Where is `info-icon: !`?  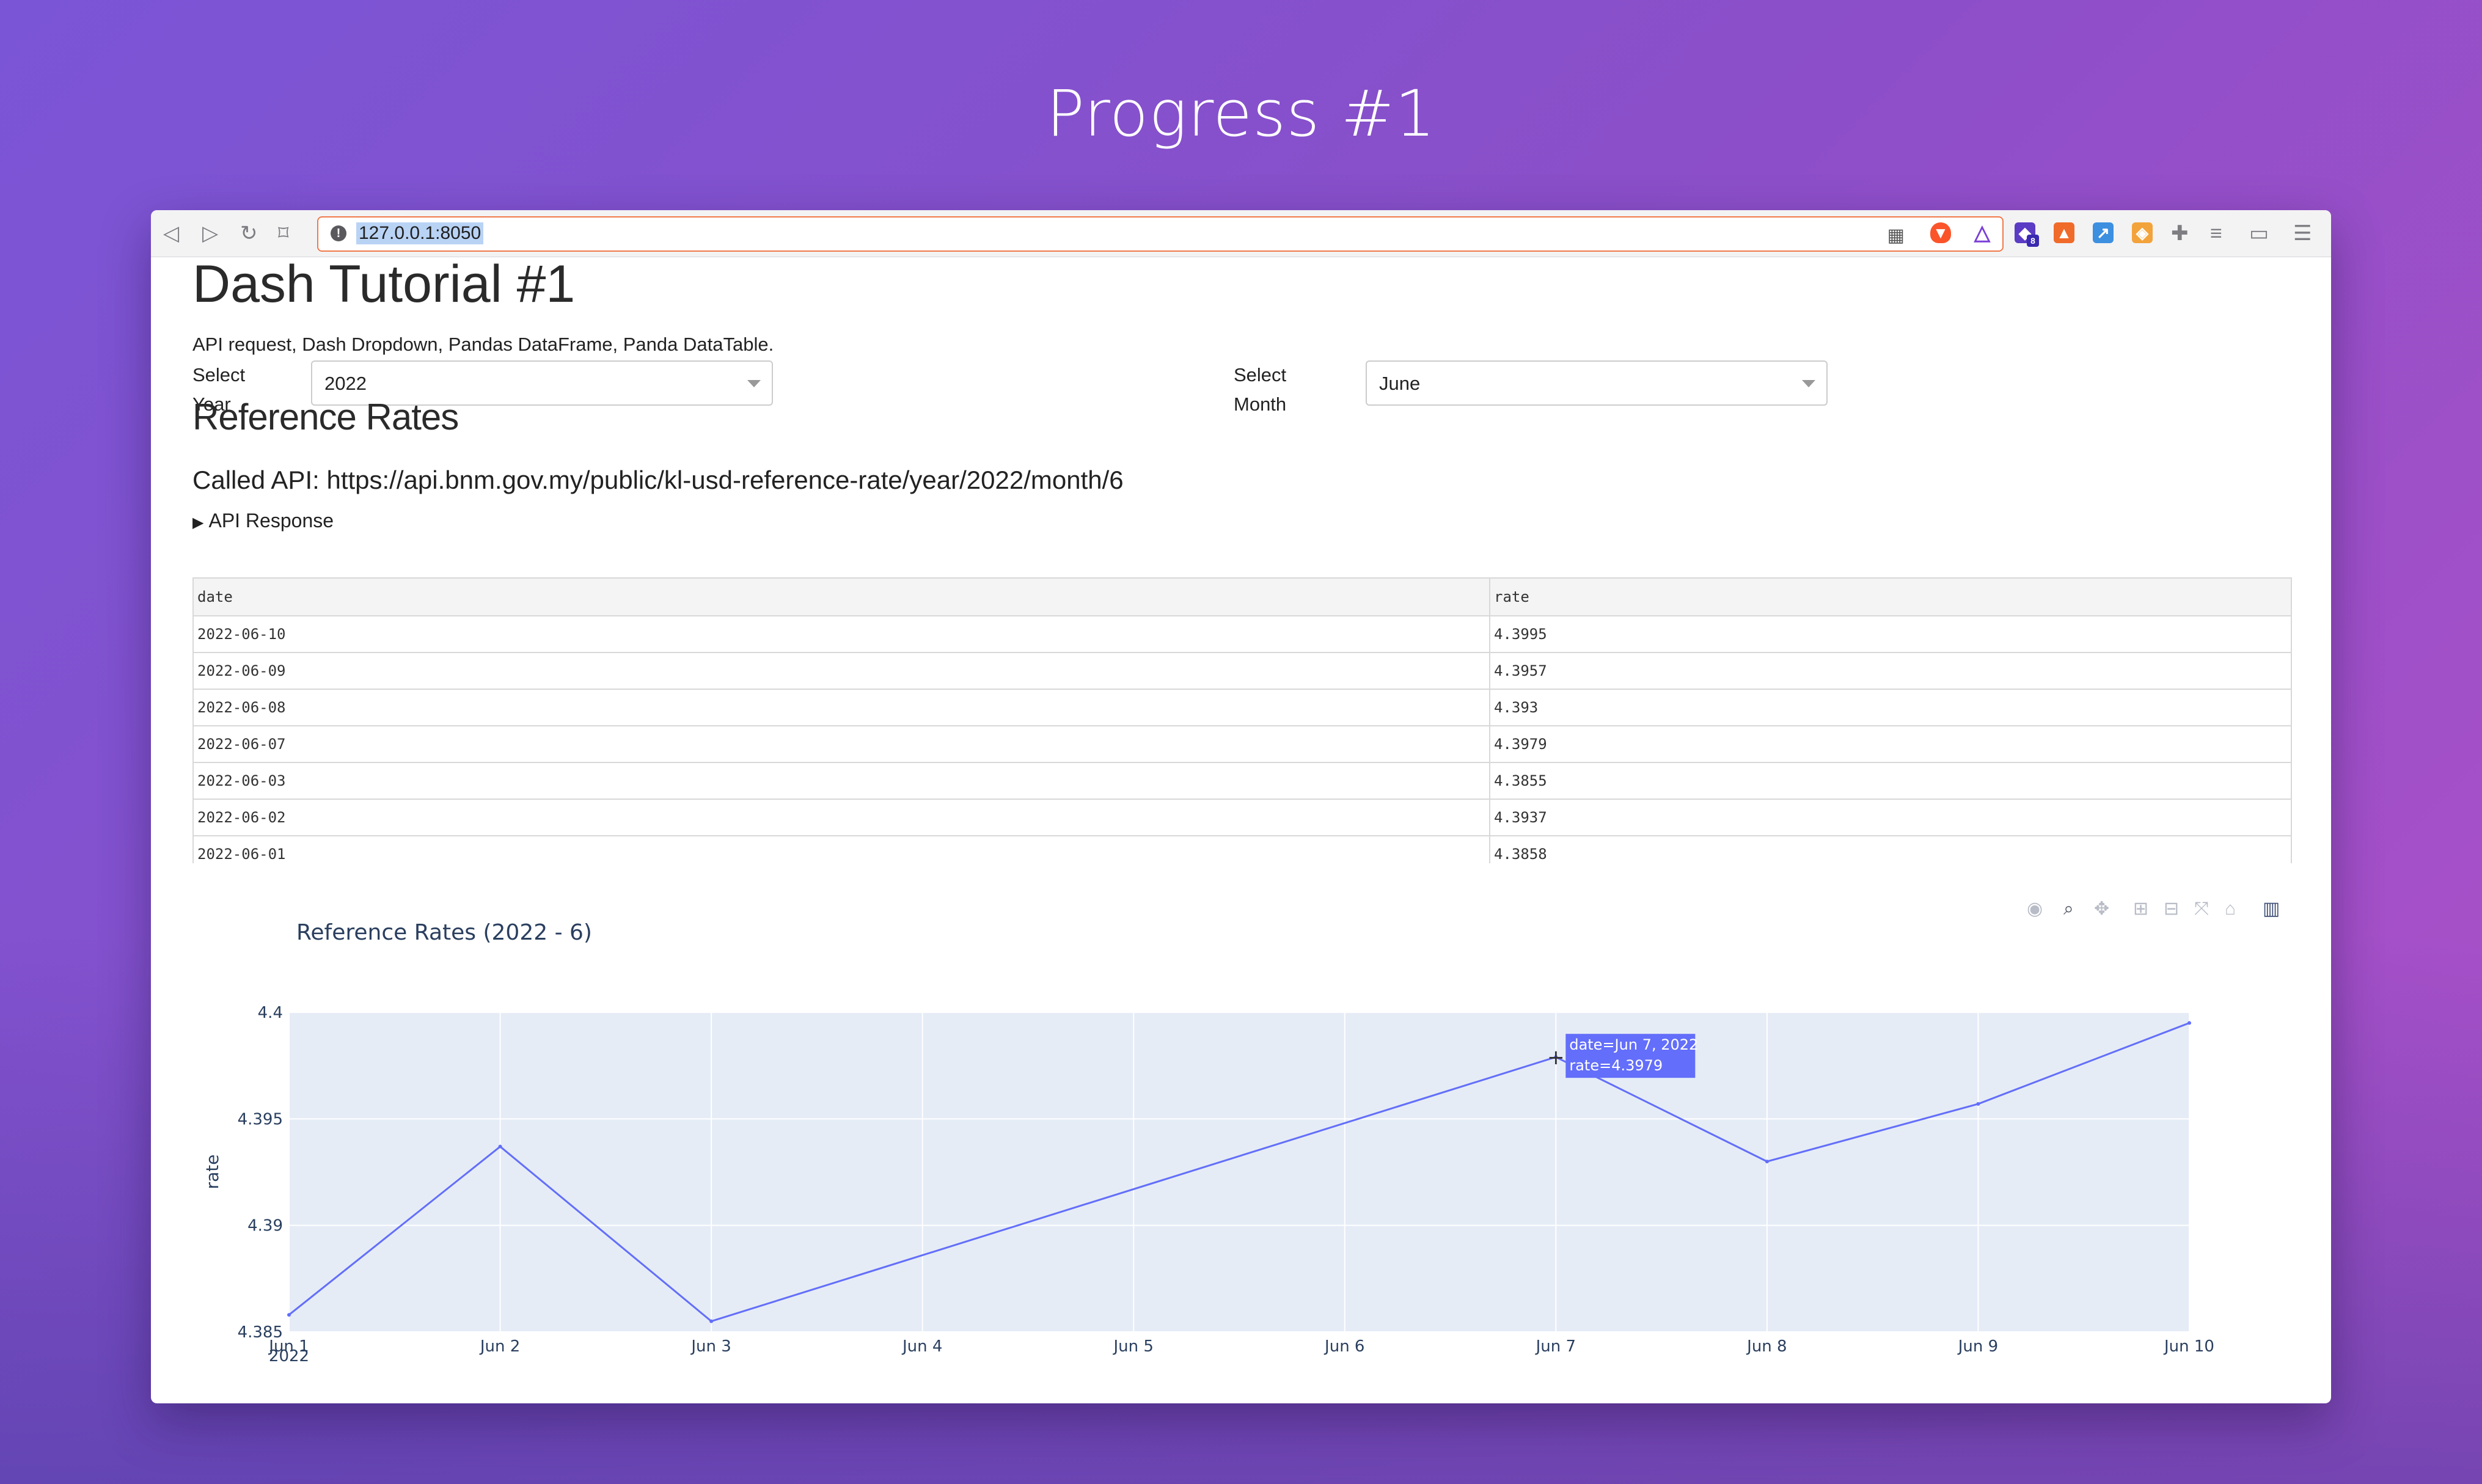
info-icon: ! is located at coordinates (339, 233).